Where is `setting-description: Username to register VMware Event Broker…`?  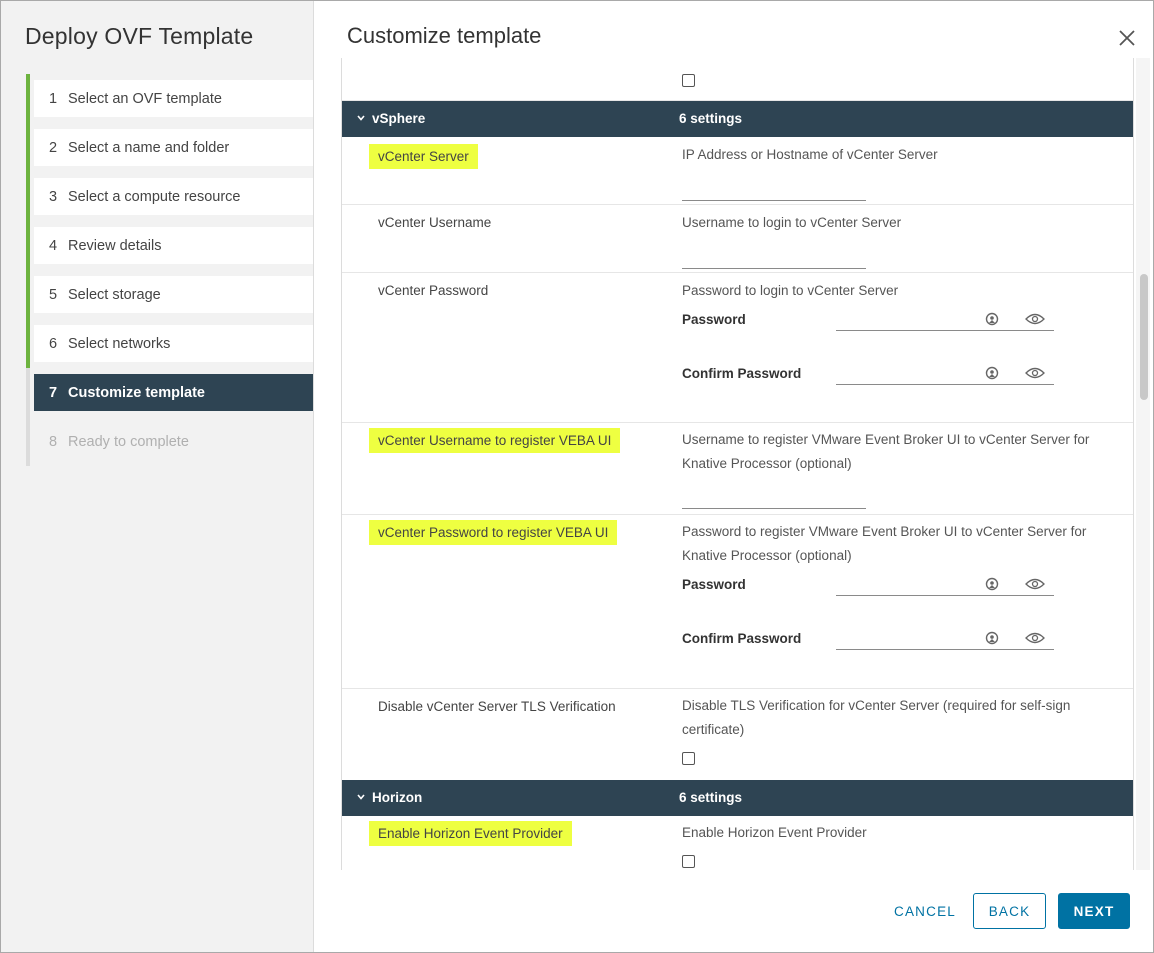
setting-description: Username to register VMware Event Broker… is located at coordinates (886, 451).